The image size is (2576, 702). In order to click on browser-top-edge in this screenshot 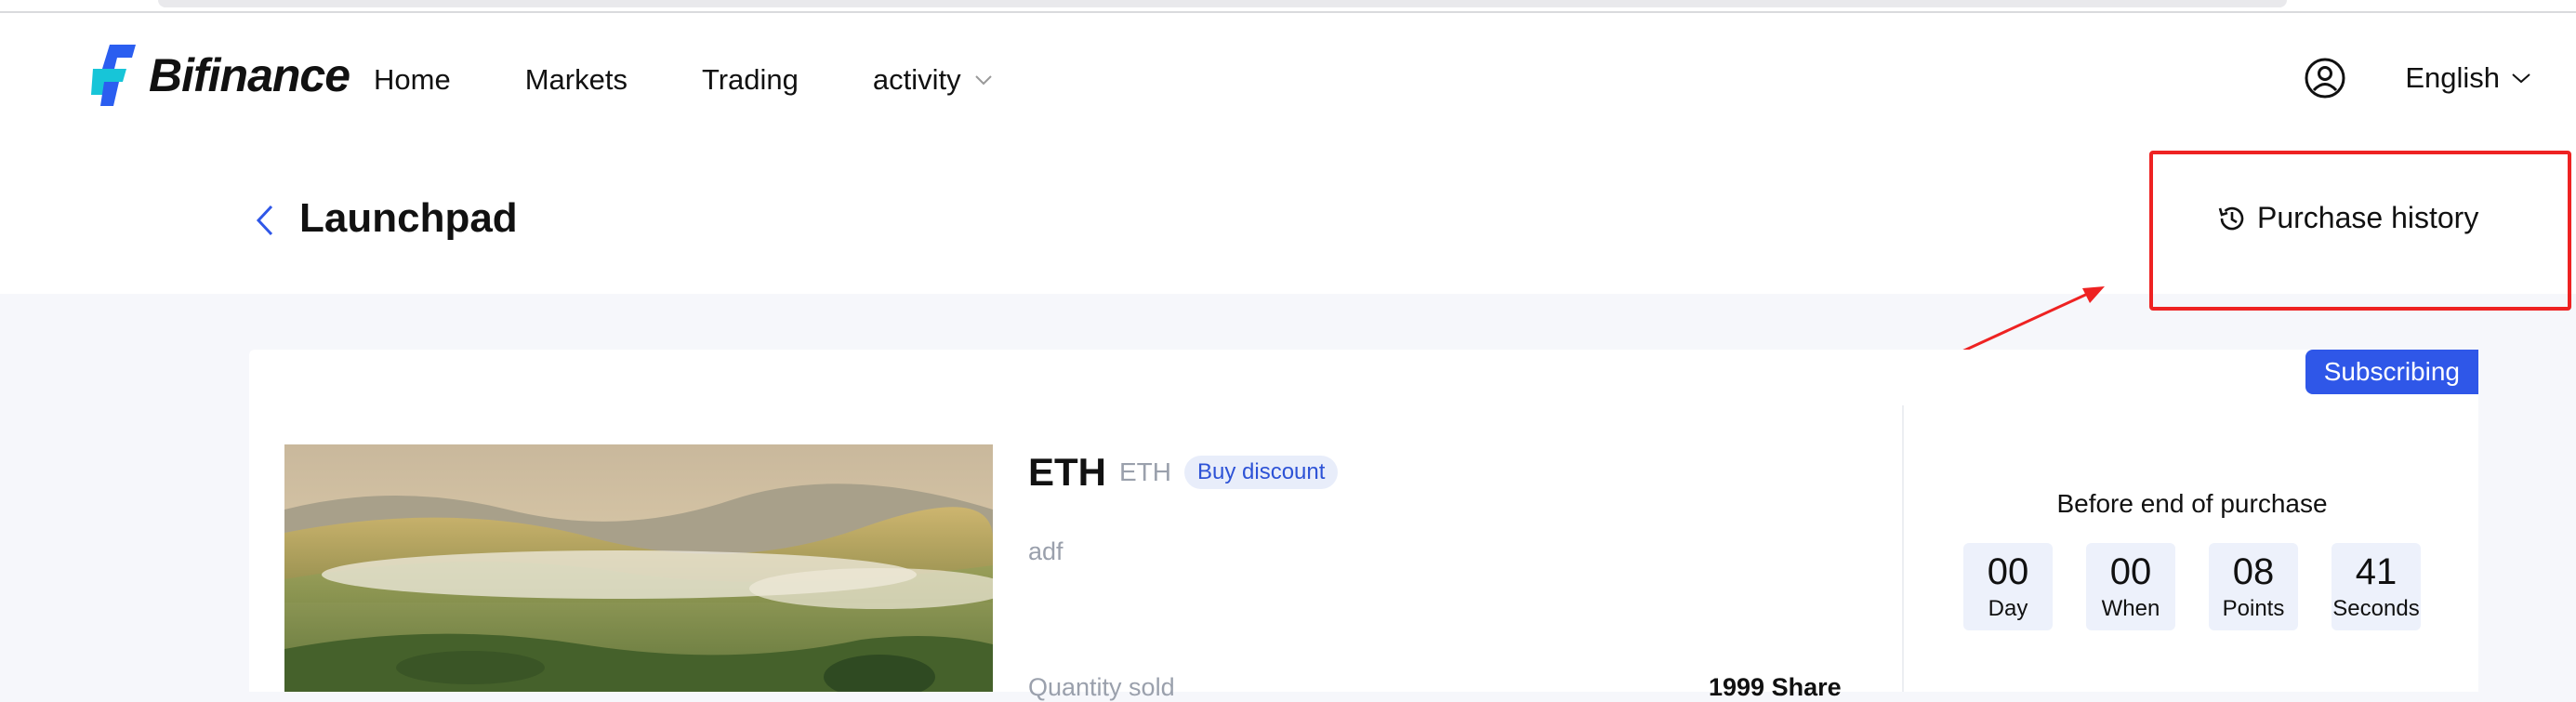, I will do `click(1288, 6)`.